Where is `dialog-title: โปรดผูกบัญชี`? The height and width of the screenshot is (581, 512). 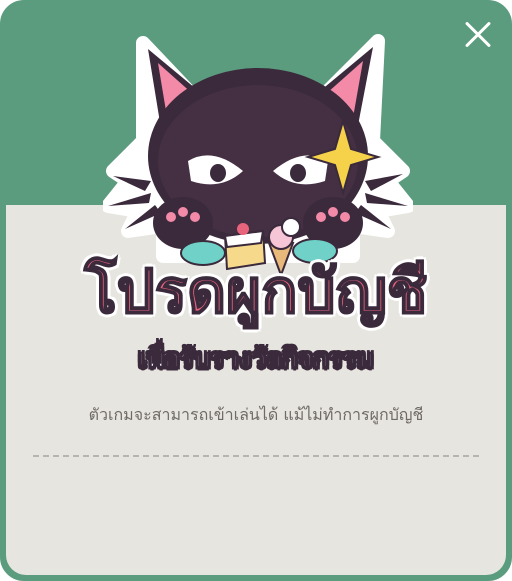
dialog-title: โปรดผูกบัญชี is located at coordinates (256, 292).